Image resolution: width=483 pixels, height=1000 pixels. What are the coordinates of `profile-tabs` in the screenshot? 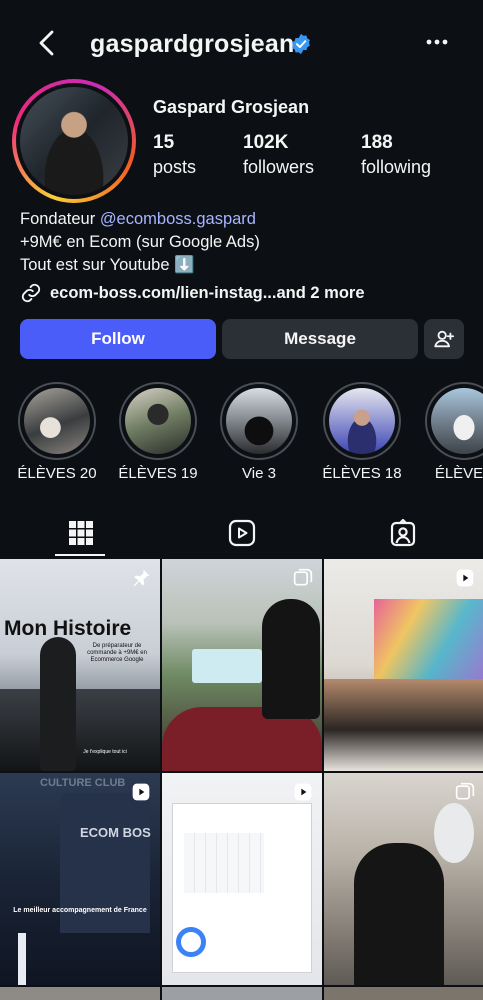 It's located at (241, 533).